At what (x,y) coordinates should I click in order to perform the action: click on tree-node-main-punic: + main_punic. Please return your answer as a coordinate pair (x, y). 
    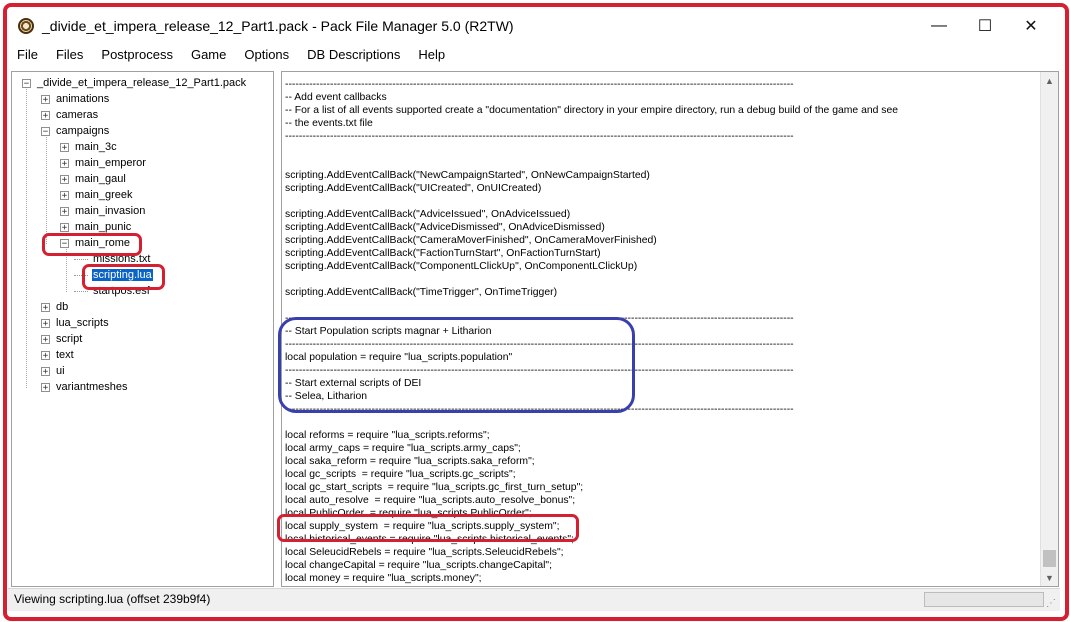
    Looking at the image, I should click on (96, 227).